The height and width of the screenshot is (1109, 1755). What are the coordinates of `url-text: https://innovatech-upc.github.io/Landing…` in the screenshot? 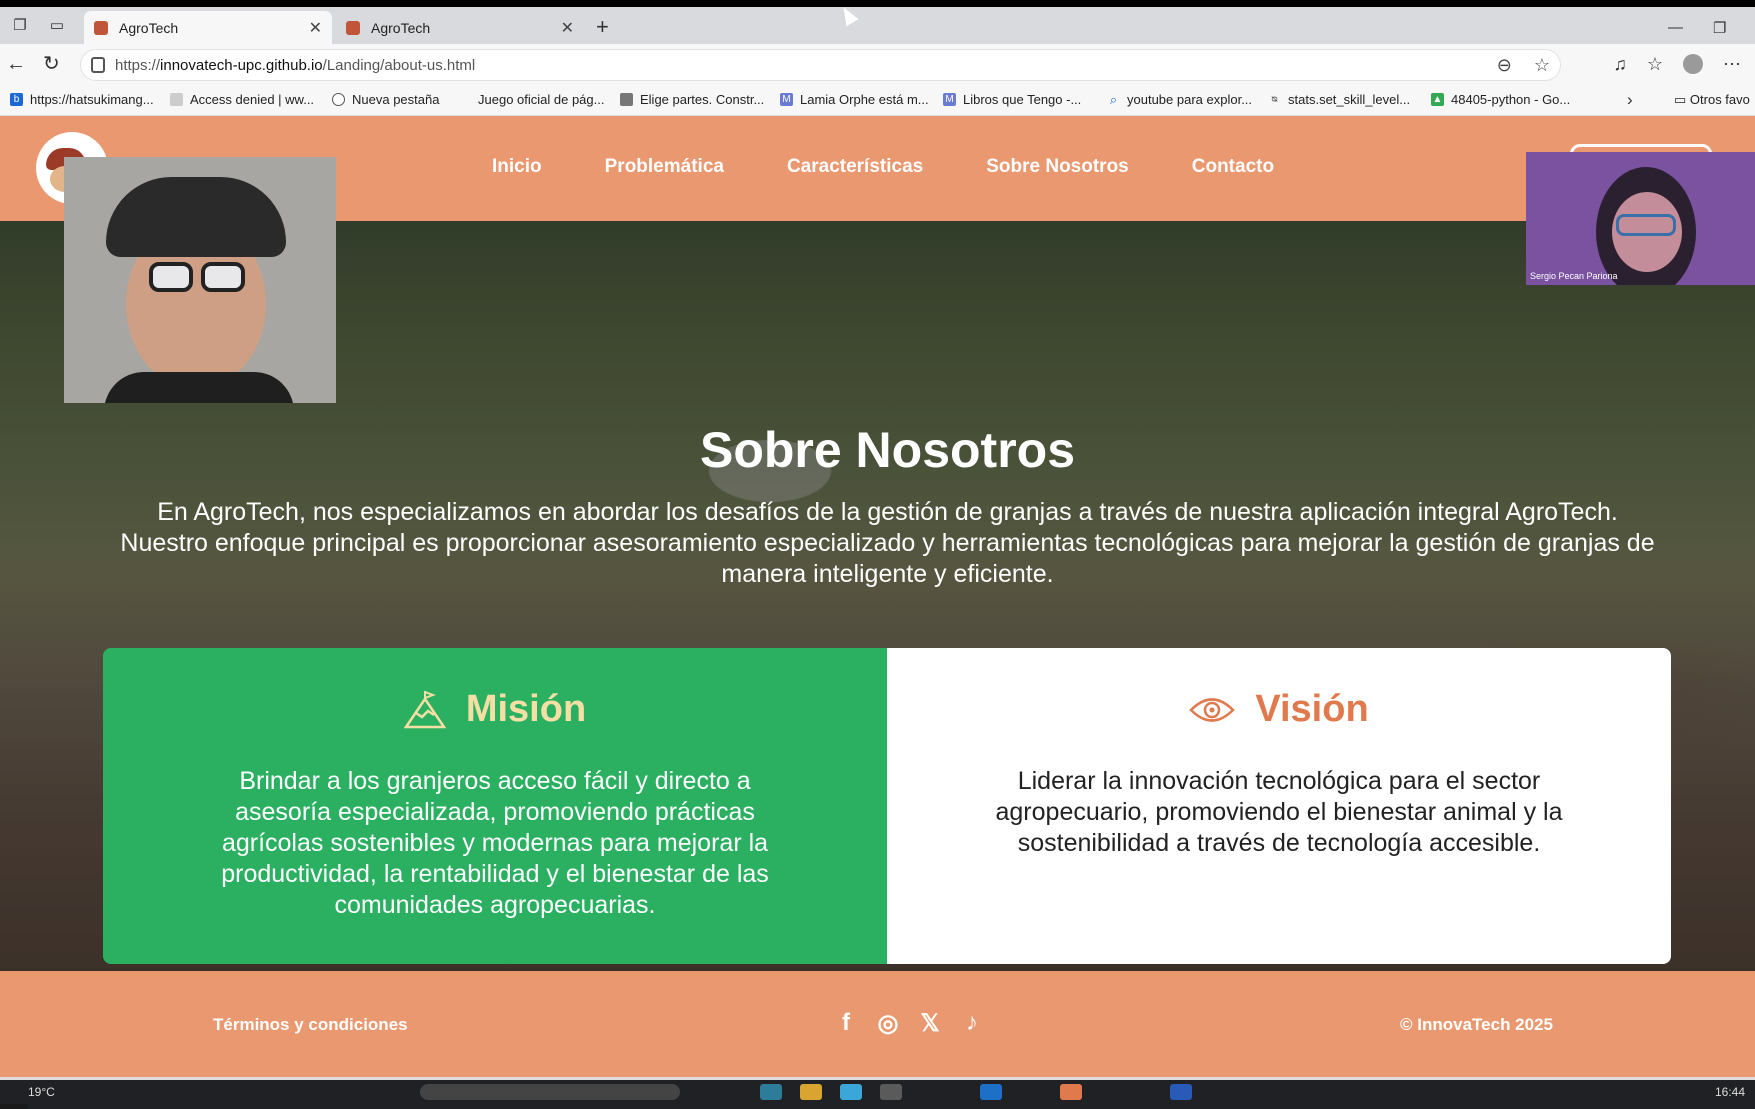 It's located at (295, 65).